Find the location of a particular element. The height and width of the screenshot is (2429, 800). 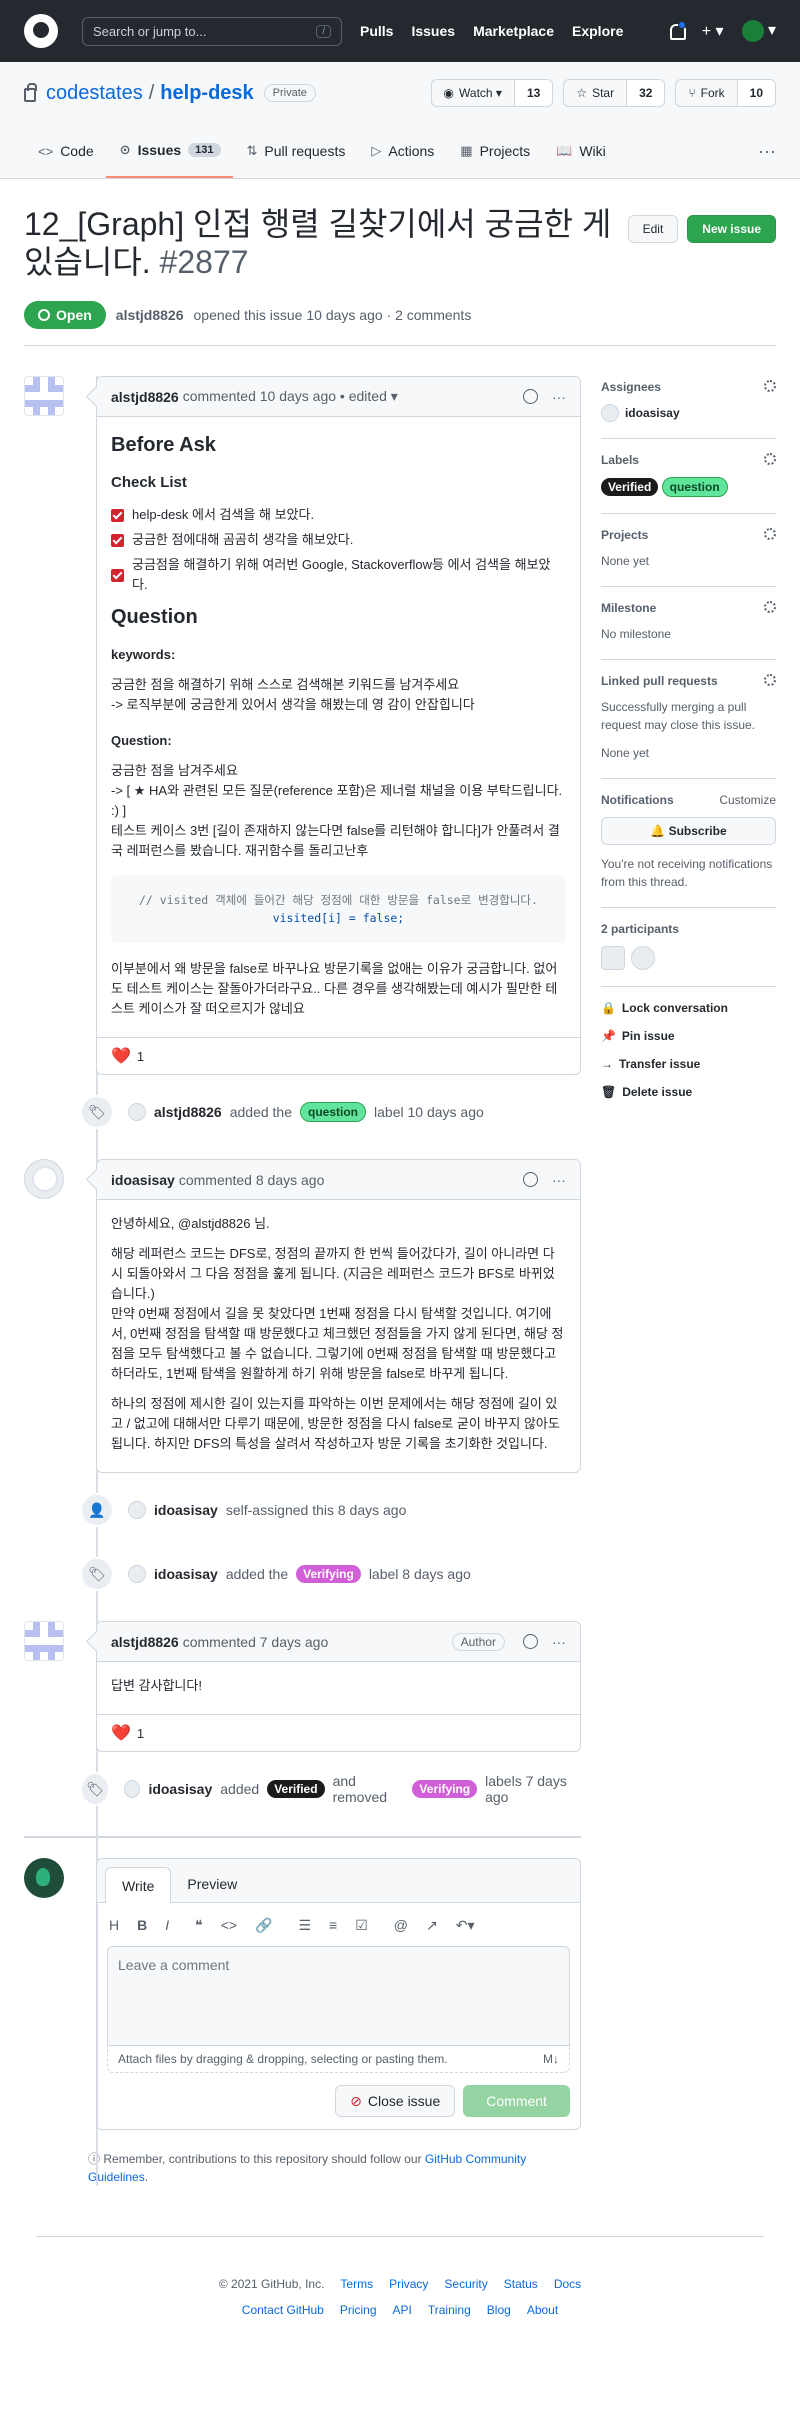

heading-icon: H is located at coordinates (114, 1925).